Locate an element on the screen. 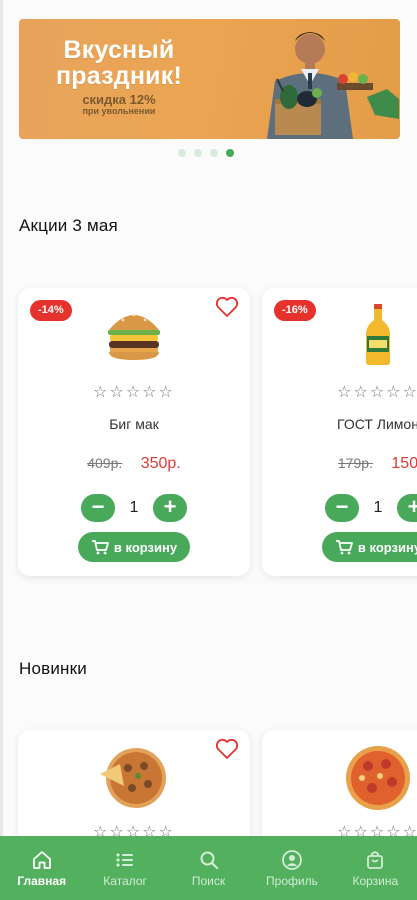 This screenshot has width=417, height=900. nav-item-search: Поиск is located at coordinates (208, 868).